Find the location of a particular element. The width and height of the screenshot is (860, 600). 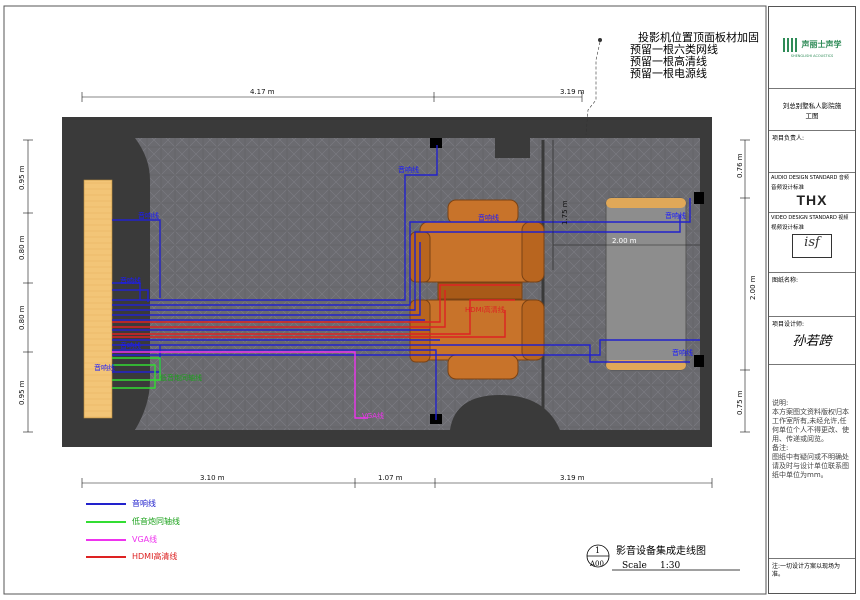

company-sub: SHENGLISHI ACOUSTICS is located at coordinates (812, 55).